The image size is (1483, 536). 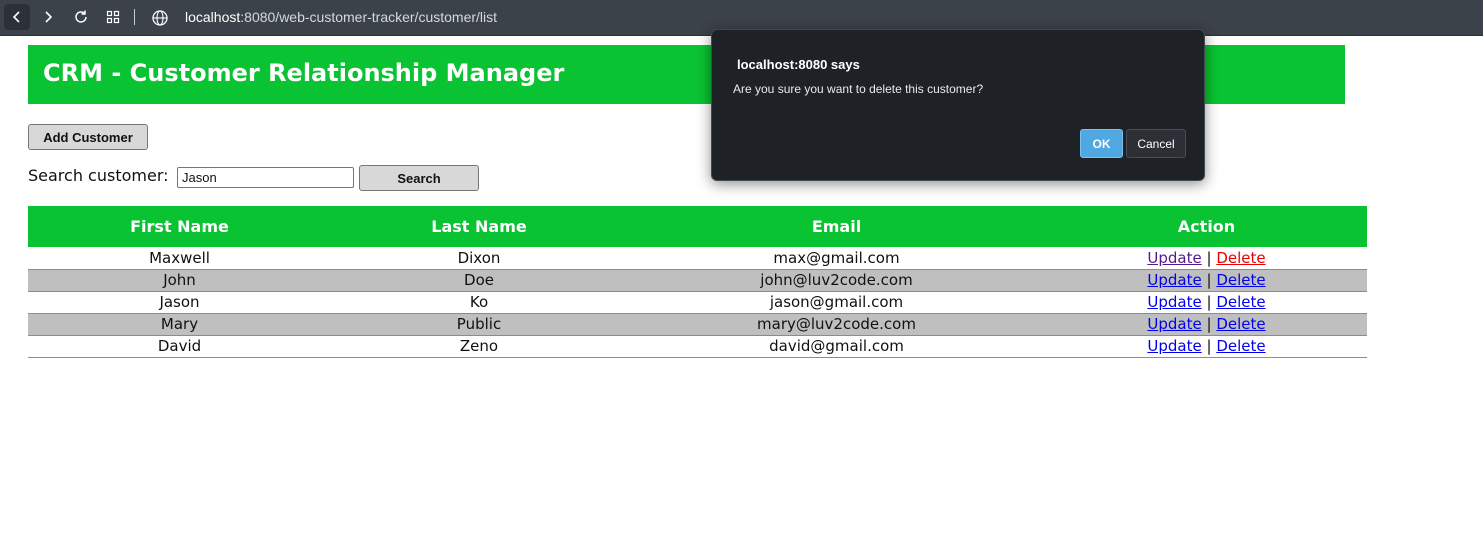 What do you see at coordinates (1156, 143) in the screenshot?
I see `dialog-cancel-button: Cancel` at bounding box center [1156, 143].